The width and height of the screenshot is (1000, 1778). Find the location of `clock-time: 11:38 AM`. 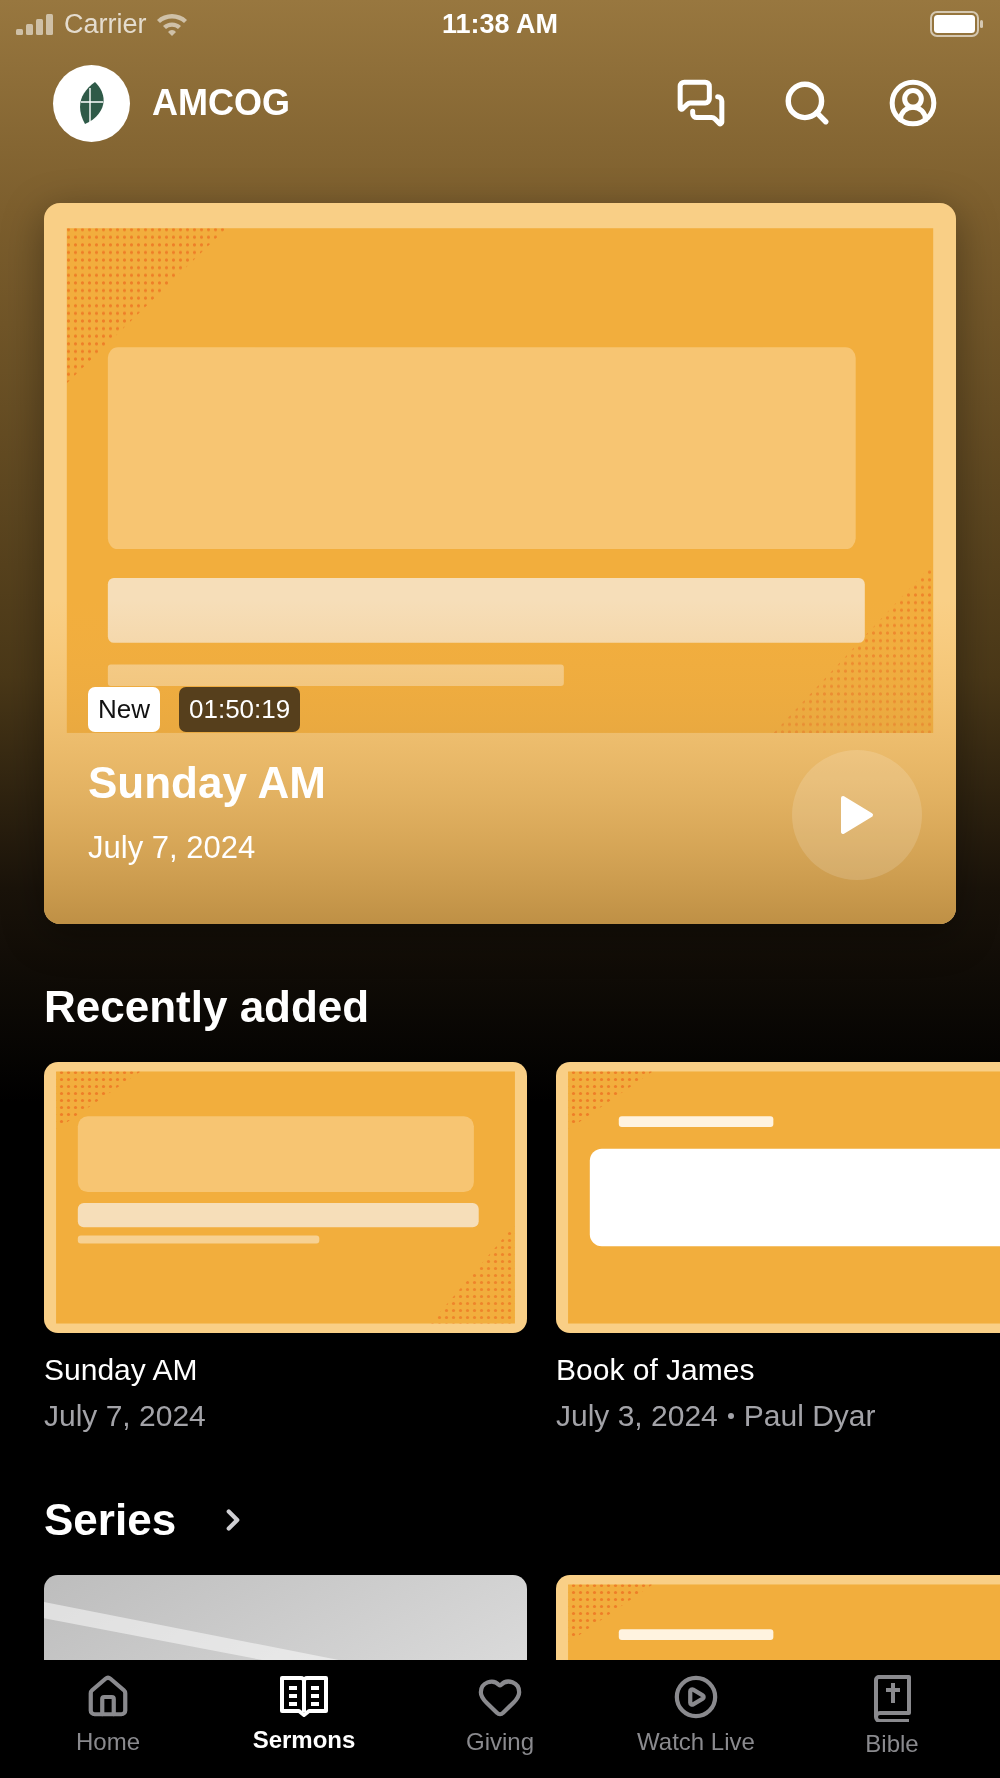

clock-time: 11:38 AM is located at coordinates (500, 24).